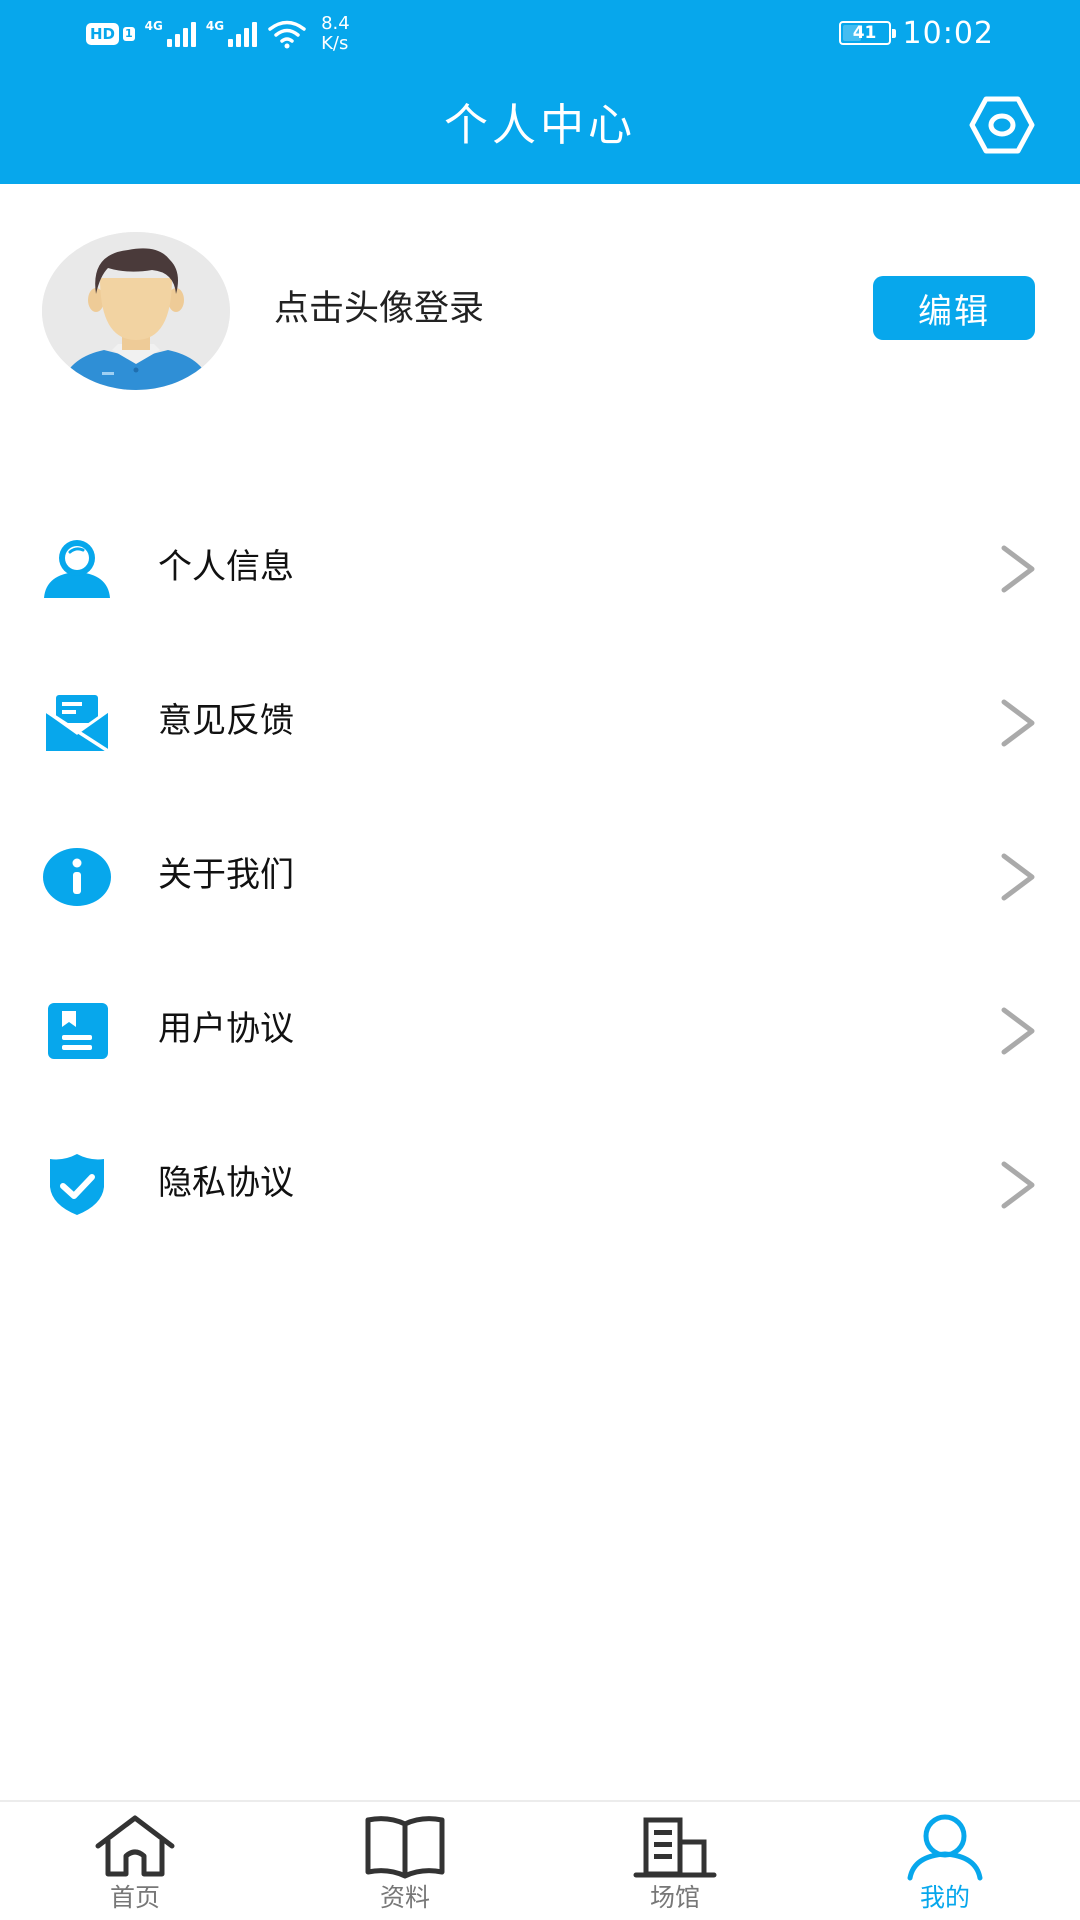 The width and height of the screenshot is (1080, 1920). I want to click on nav-label: 我的, so click(944, 1897).